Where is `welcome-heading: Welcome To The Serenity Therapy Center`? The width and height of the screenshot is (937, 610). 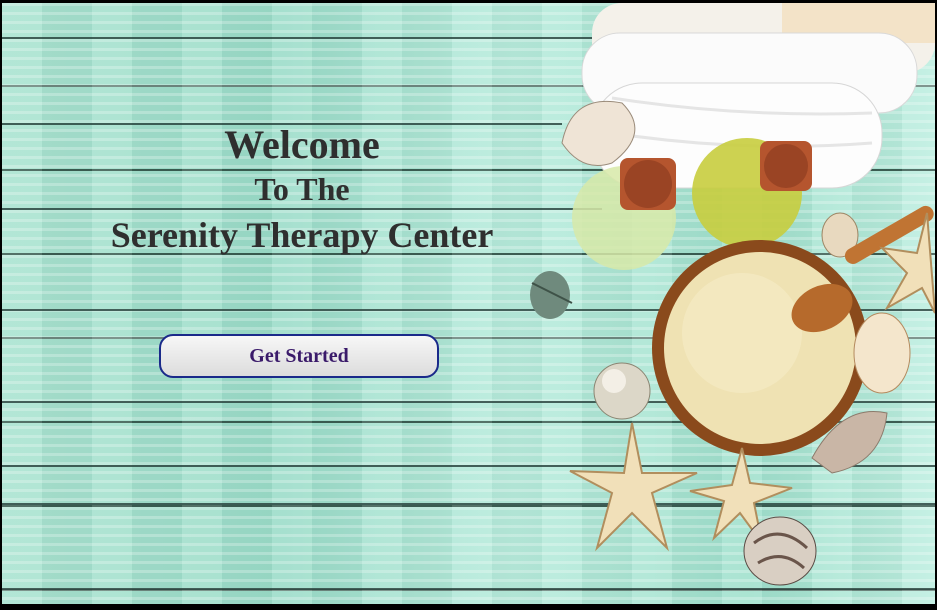
welcome-heading: Welcome To The Serenity Therapy Center is located at coordinates (302, 191).